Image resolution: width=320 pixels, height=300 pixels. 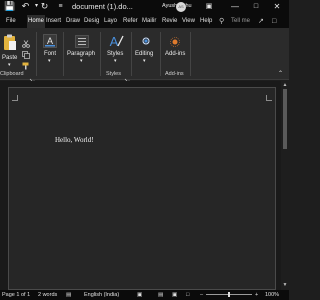 What do you see at coordinates (206, 21) in the screenshot?
I see `tab-help: Help` at bounding box center [206, 21].